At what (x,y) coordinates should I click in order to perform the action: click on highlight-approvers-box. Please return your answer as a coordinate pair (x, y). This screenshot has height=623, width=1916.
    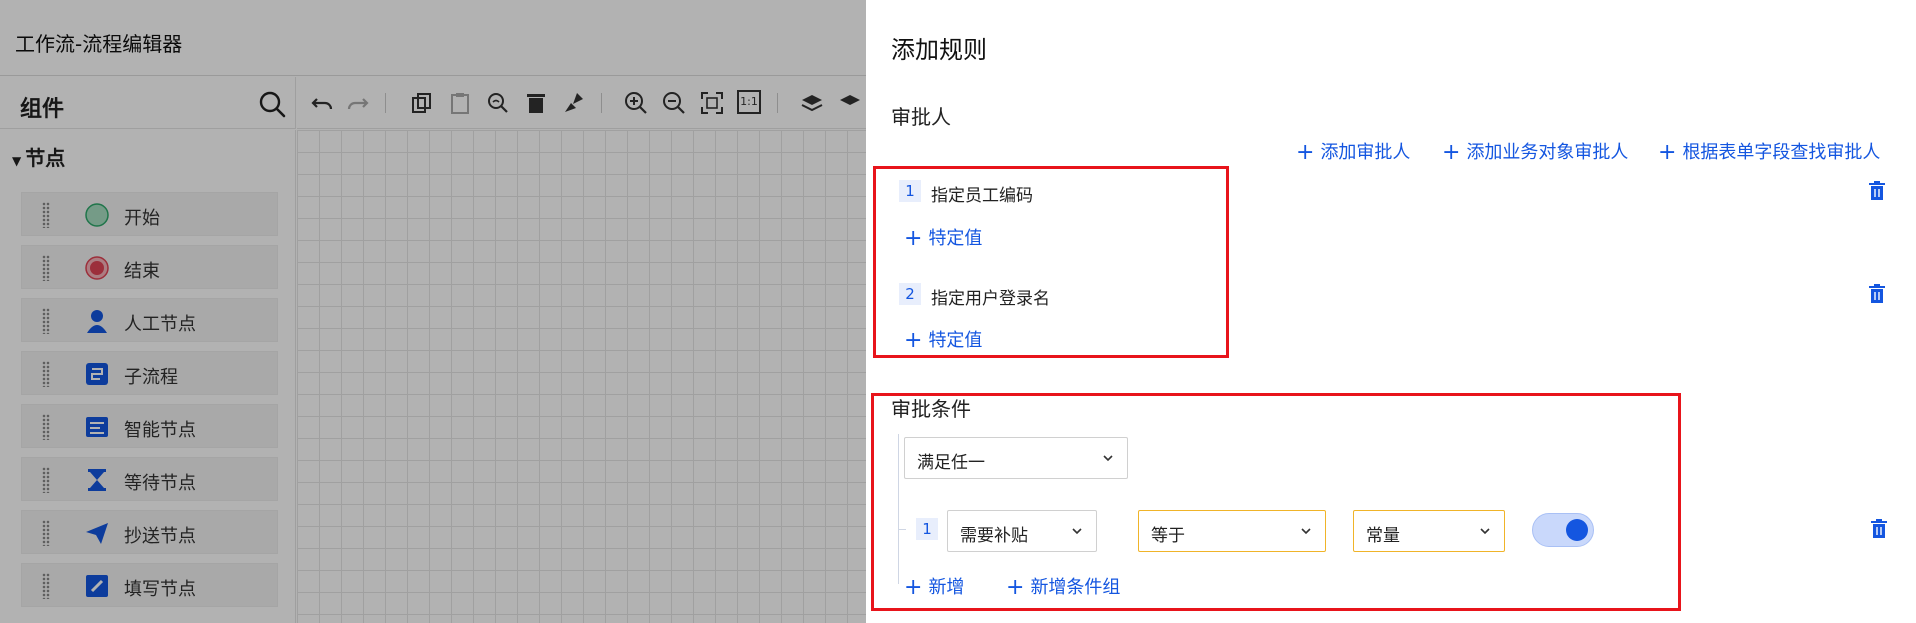
    Looking at the image, I should click on (1051, 262).